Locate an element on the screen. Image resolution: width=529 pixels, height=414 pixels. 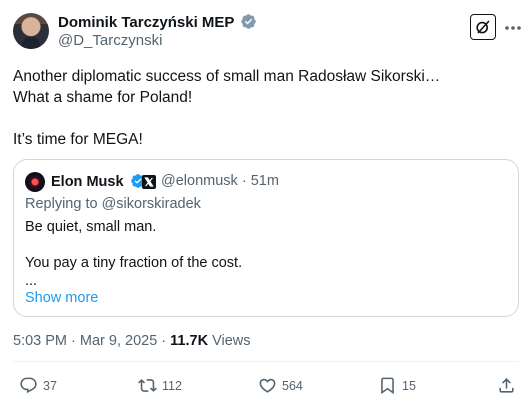
views-label: Views is located at coordinates (229, 341).